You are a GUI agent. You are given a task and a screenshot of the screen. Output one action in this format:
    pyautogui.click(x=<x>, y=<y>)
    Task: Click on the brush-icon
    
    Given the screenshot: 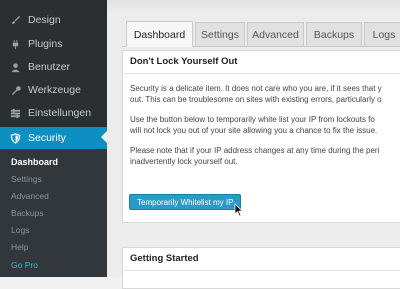 What is the action you would take?
    pyautogui.click(x=15, y=20)
    